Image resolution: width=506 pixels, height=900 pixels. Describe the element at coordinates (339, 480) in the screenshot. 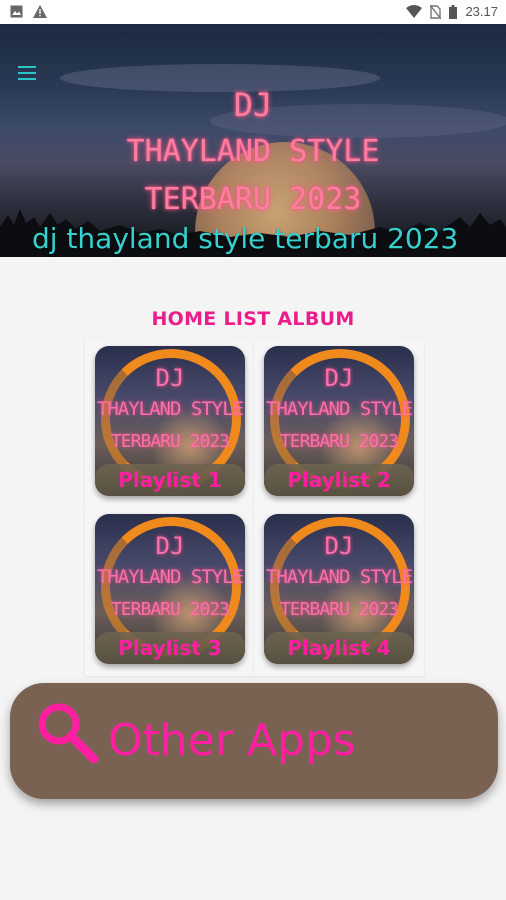

I see `playlist-label: Playlist 2` at that location.